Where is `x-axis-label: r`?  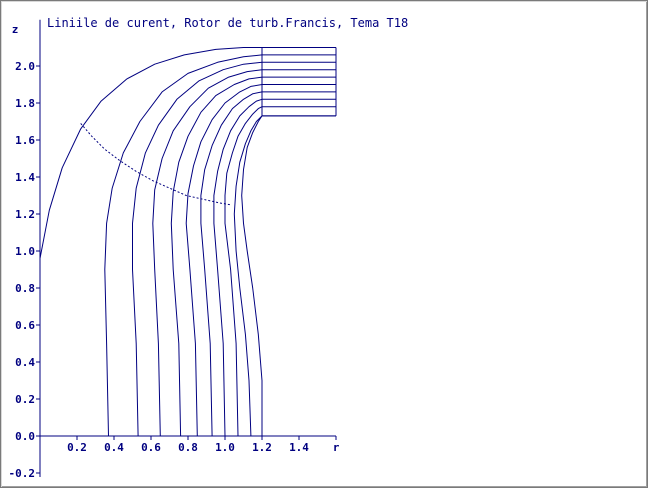
x-axis-label: r is located at coordinates (336, 447).